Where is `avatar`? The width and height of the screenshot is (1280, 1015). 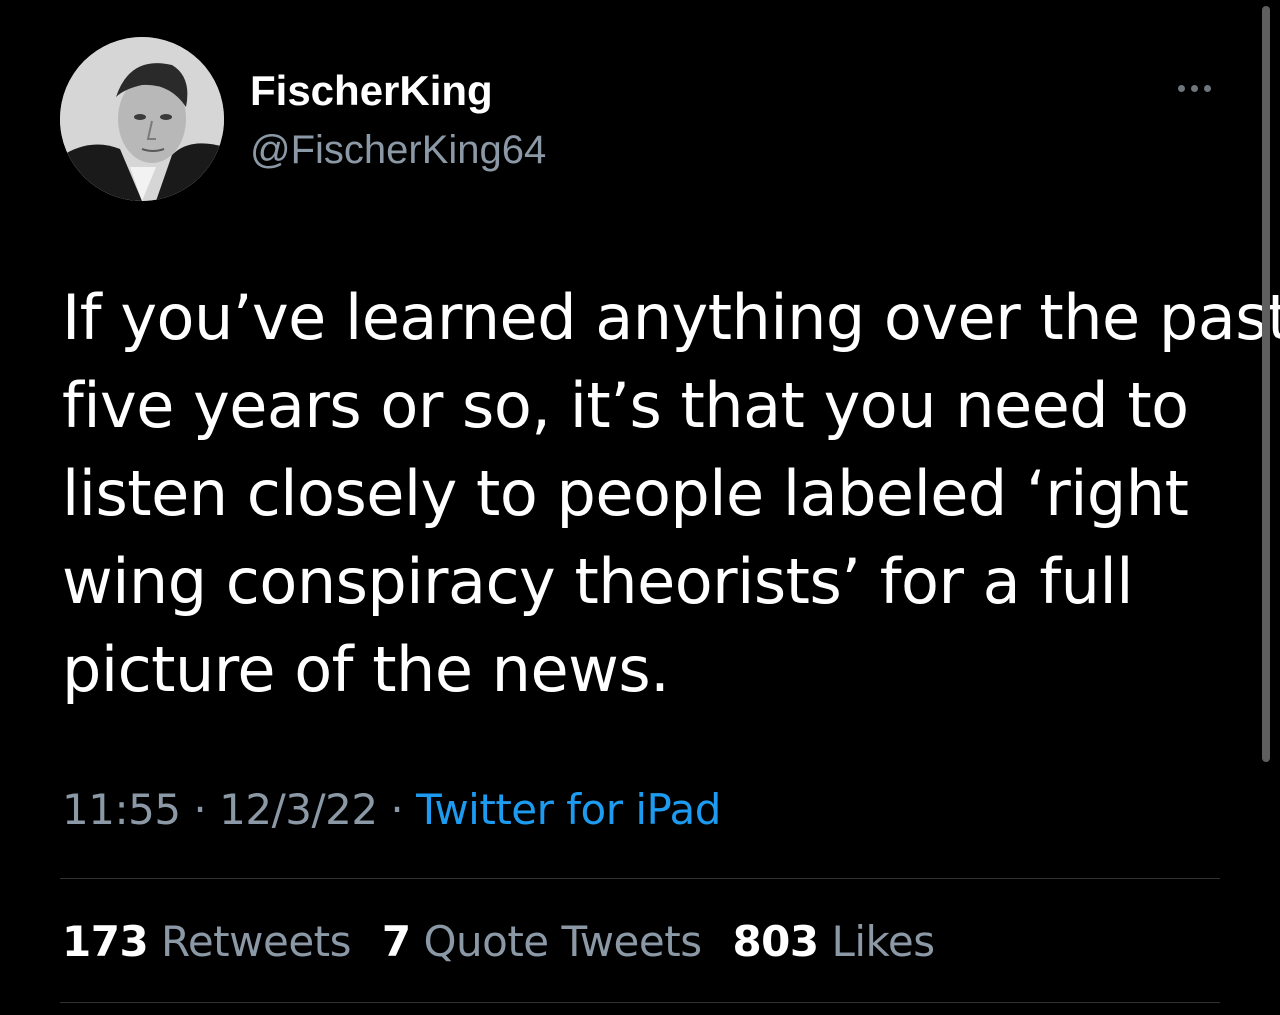
avatar is located at coordinates (142, 119).